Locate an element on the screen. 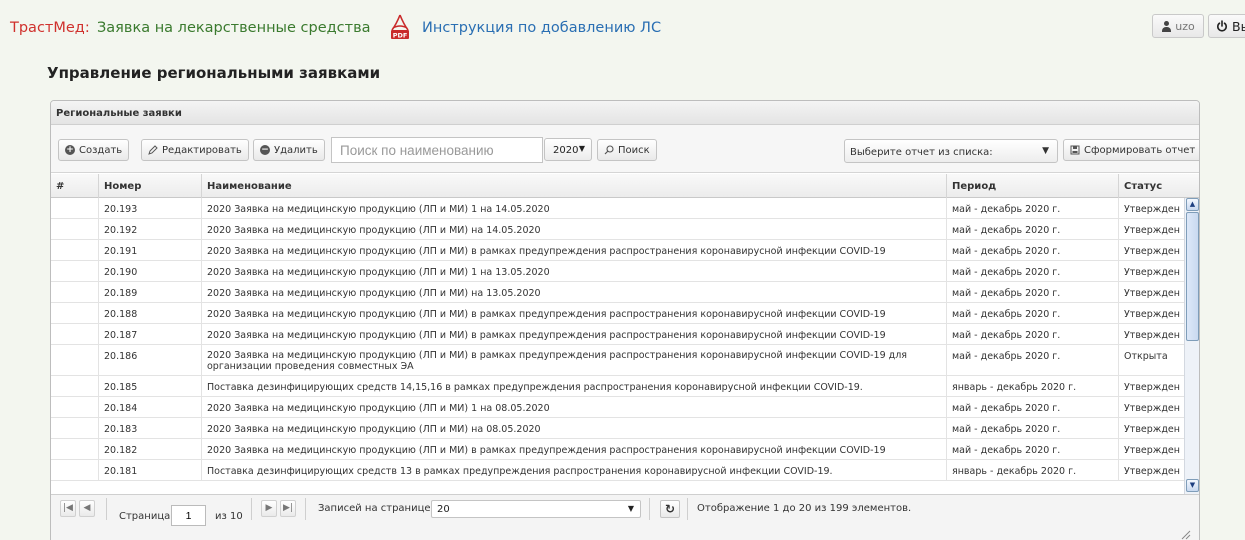 Image resolution: width=1245 pixels, height=540 pixels. prev-page-icon: ◀ is located at coordinates (87, 508).